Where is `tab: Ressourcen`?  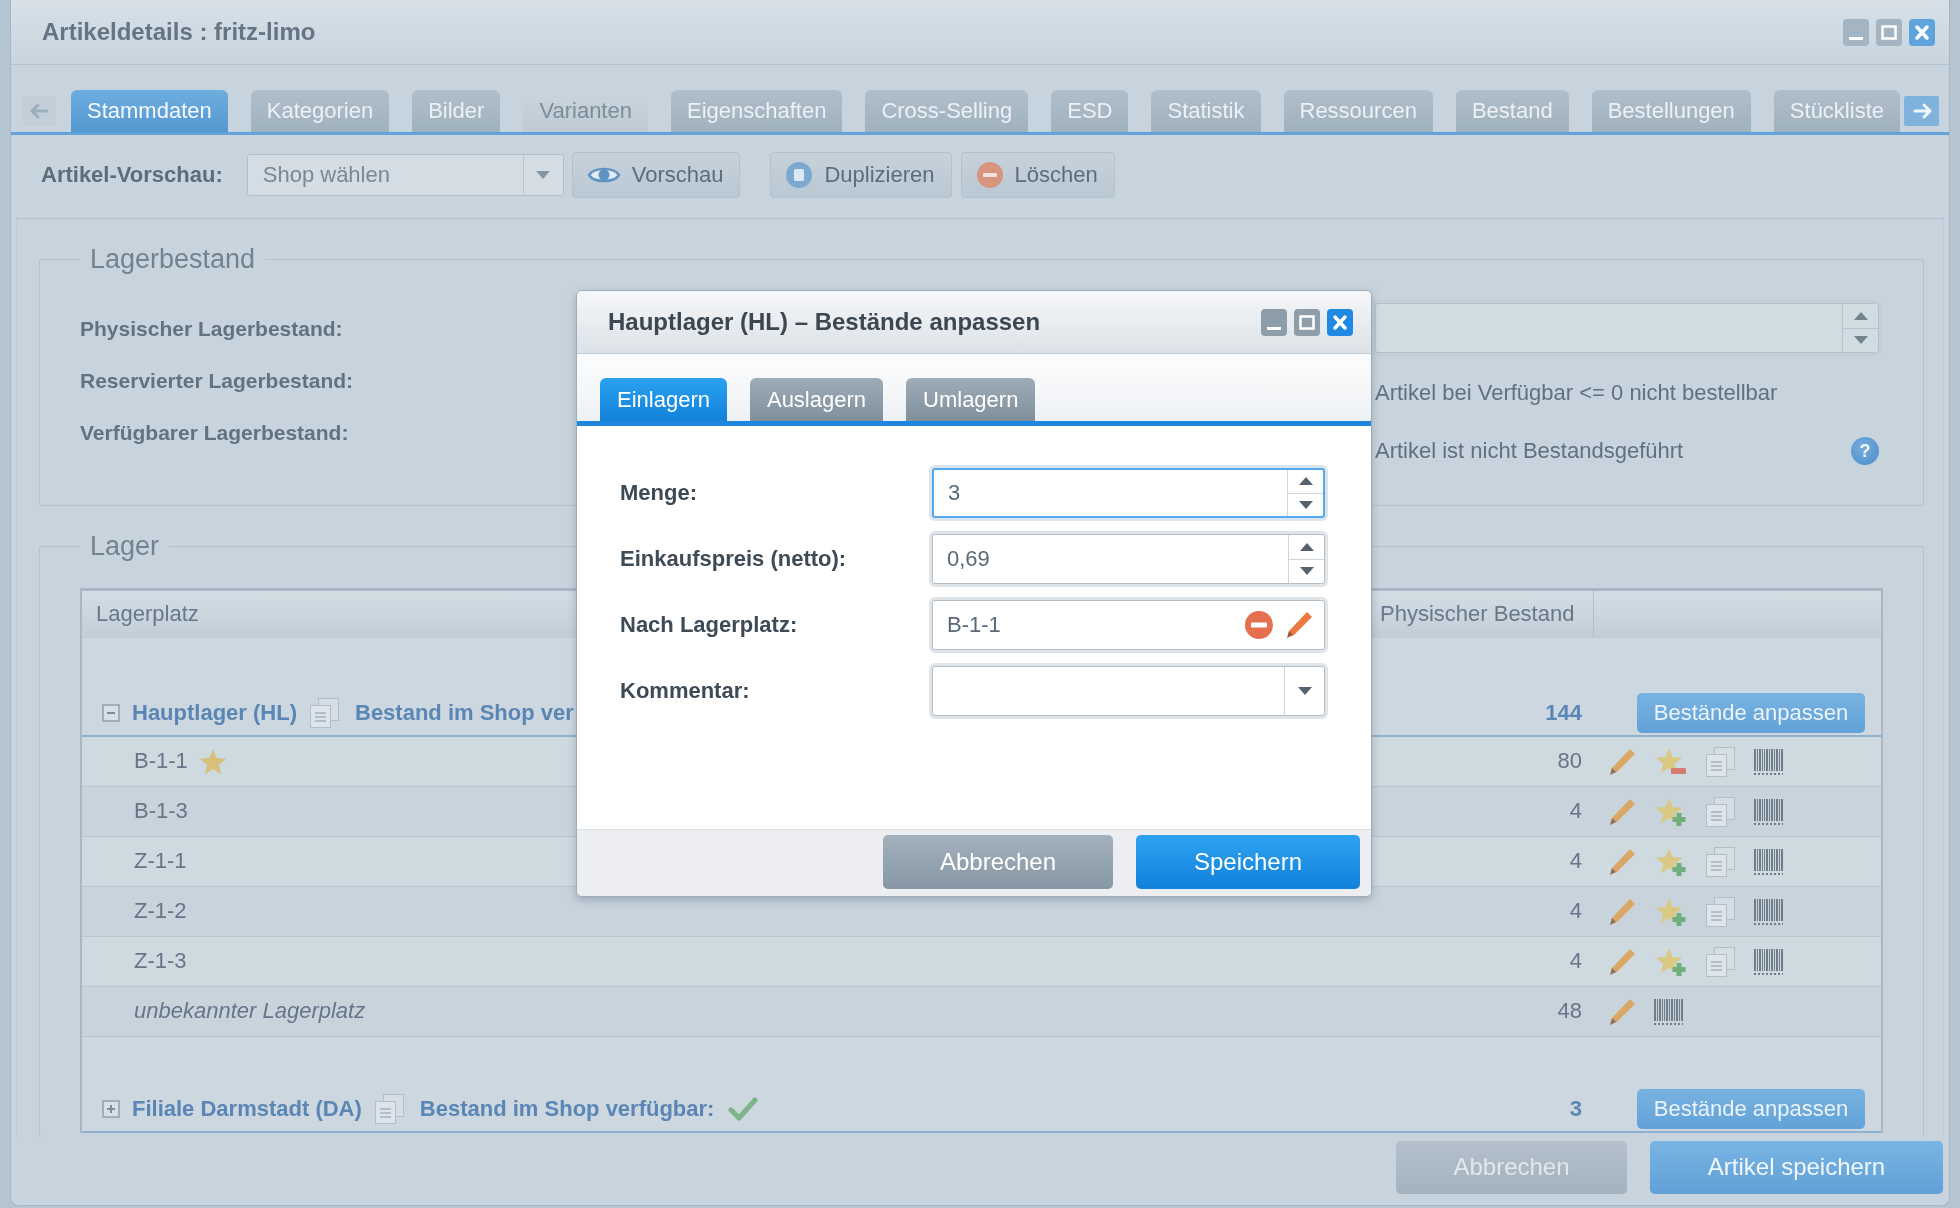 tab: Ressourcen is located at coordinates (1358, 111).